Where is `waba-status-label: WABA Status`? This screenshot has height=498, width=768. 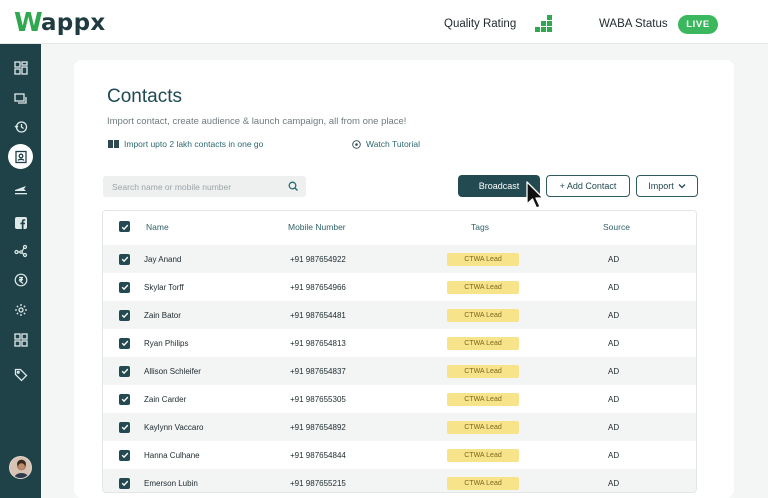
waba-status-label: WABA Status is located at coordinates (633, 24).